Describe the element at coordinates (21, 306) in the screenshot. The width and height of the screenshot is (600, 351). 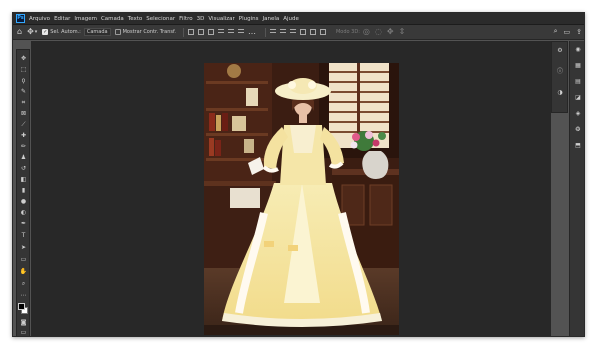
I see `foreground-color-swatch` at that location.